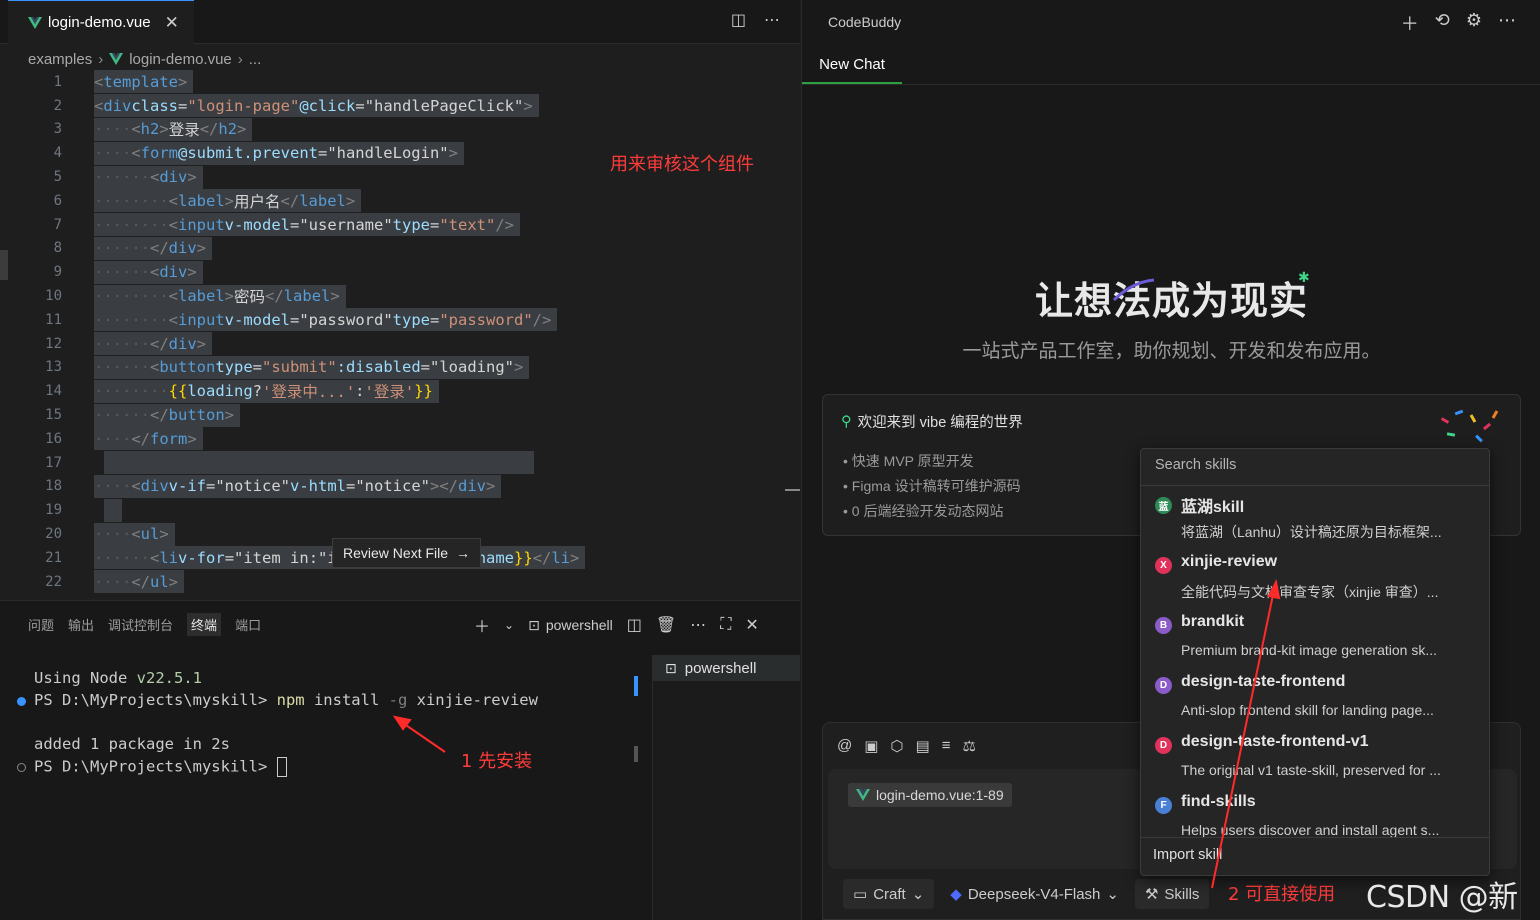 Image resolution: width=1540 pixels, height=920 pixels. What do you see at coordinates (1172, 894) in the screenshot?
I see `skills-button: ⚒ Skills` at bounding box center [1172, 894].